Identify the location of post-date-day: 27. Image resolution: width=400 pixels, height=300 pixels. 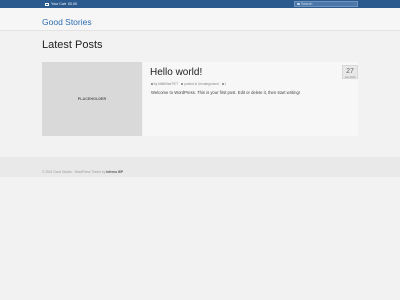
(350, 71).